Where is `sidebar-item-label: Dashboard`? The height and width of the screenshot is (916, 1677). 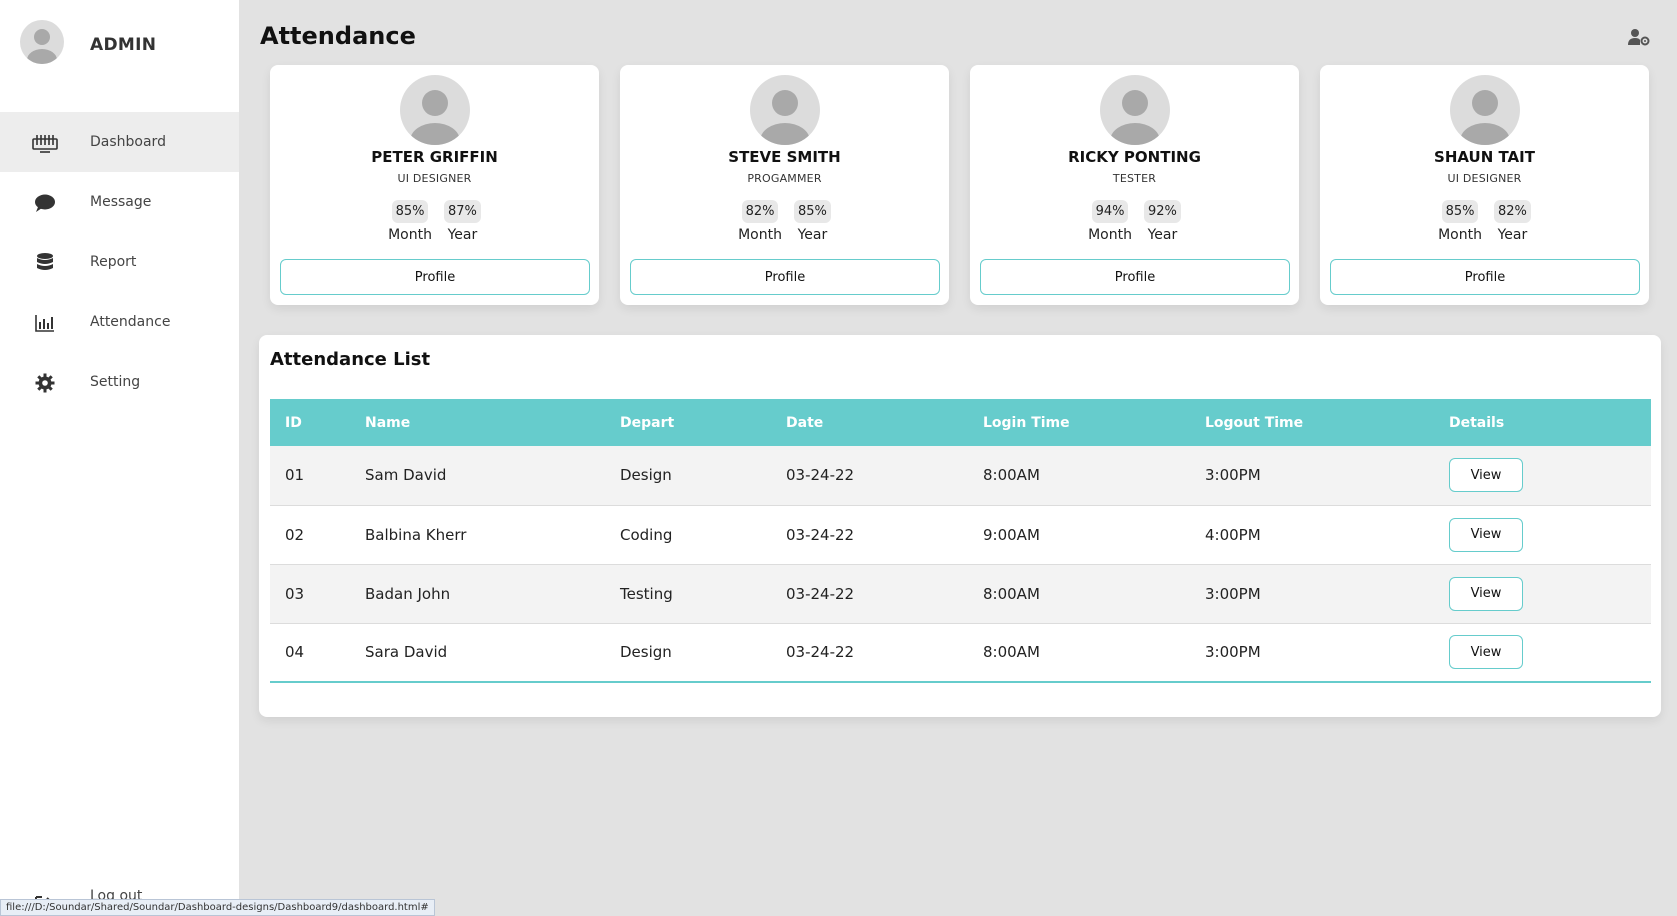 sidebar-item-label: Dashboard is located at coordinates (128, 142).